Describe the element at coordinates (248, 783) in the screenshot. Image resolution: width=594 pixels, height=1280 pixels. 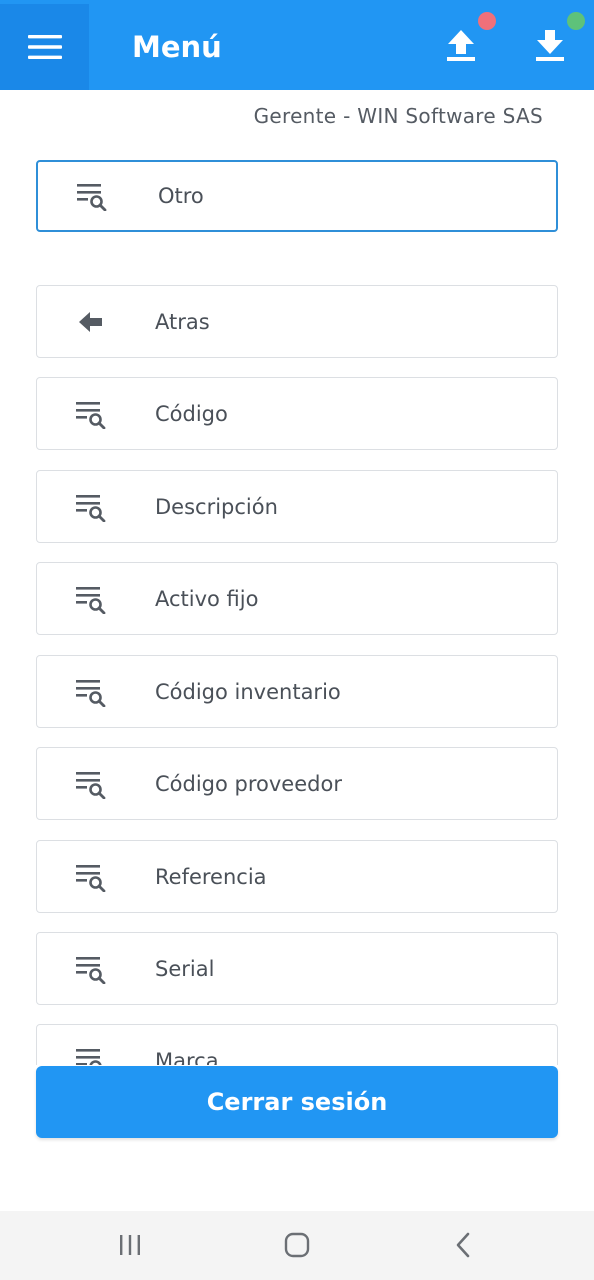
I see `option-label: Código proveedor` at that location.